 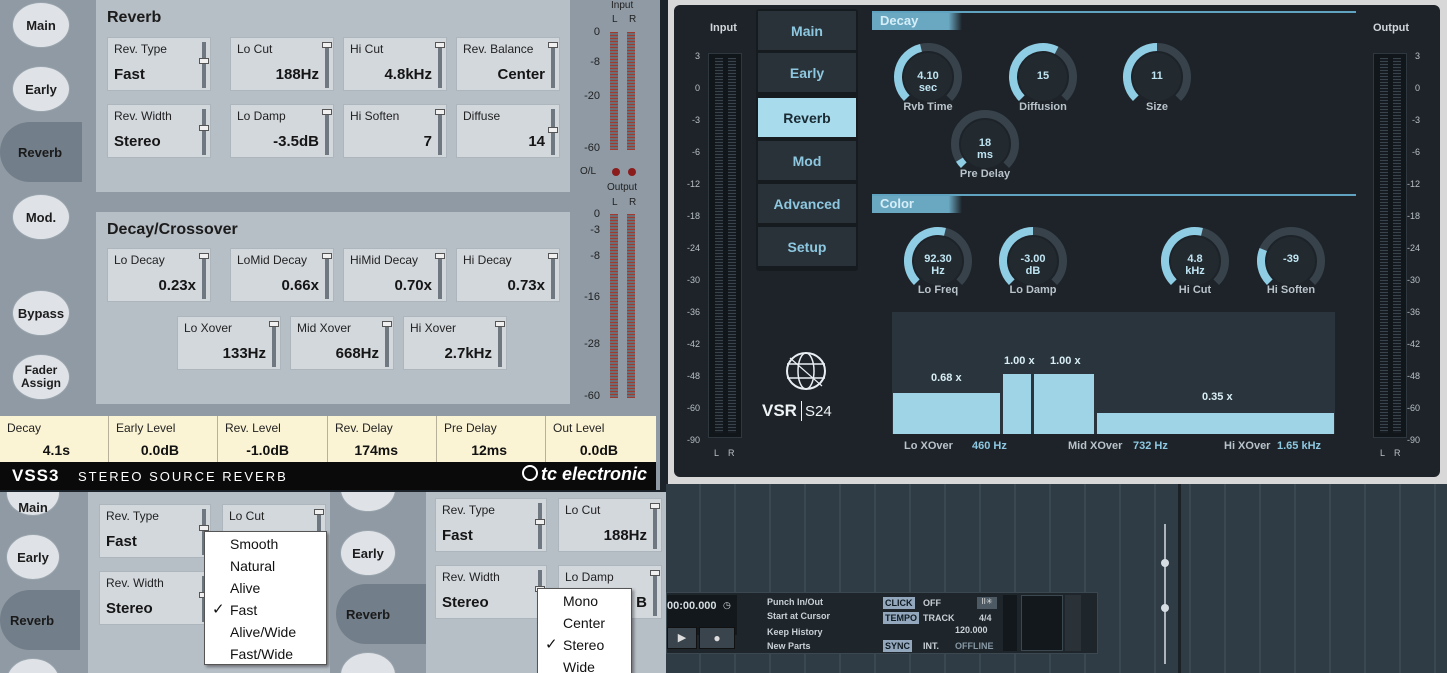 What do you see at coordinates (498, 49) in the screenshot?
I see `param-label: Rev. Balance` at bounding box center [498, 49].